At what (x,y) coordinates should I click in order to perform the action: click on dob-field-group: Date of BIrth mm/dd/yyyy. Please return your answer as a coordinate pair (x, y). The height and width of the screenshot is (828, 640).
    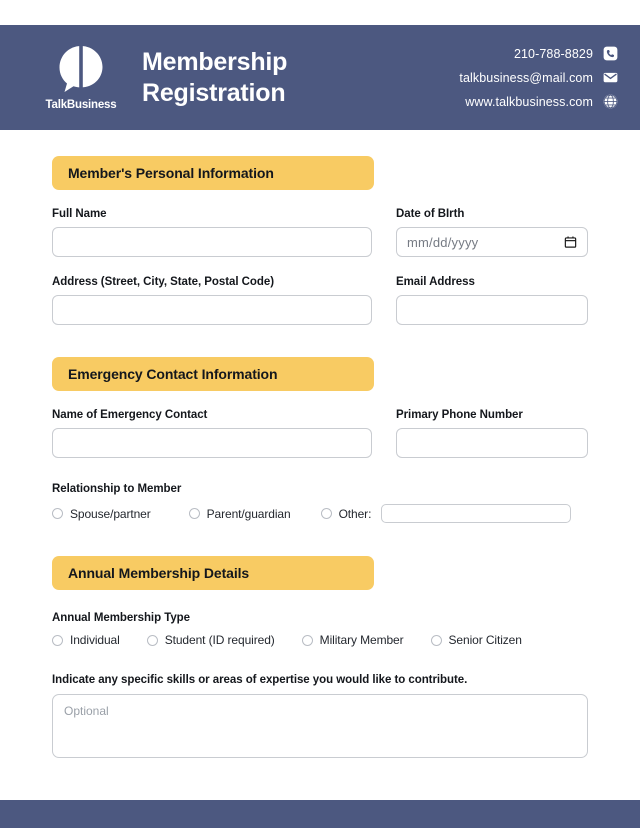
    Looking at the image, I should click on (492, 232).